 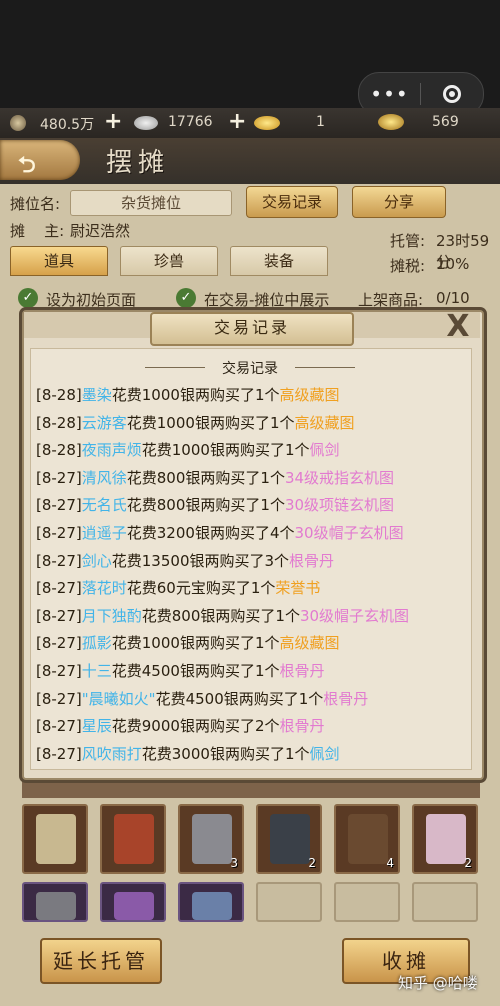 I want to click on record-buyer: 清风徐, so click(x=104, y=477).